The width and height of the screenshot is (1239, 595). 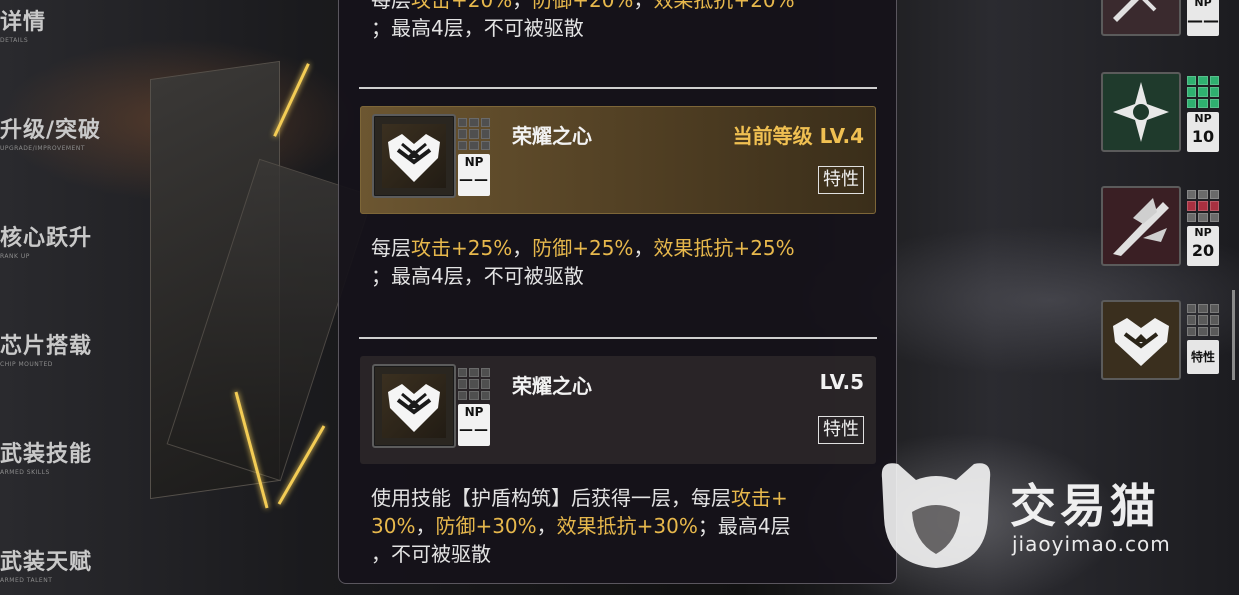 I want to click on nav-item-chip-mounted: 芯片搭载 CHIP MOUNTED, so click(x=70, y=348).